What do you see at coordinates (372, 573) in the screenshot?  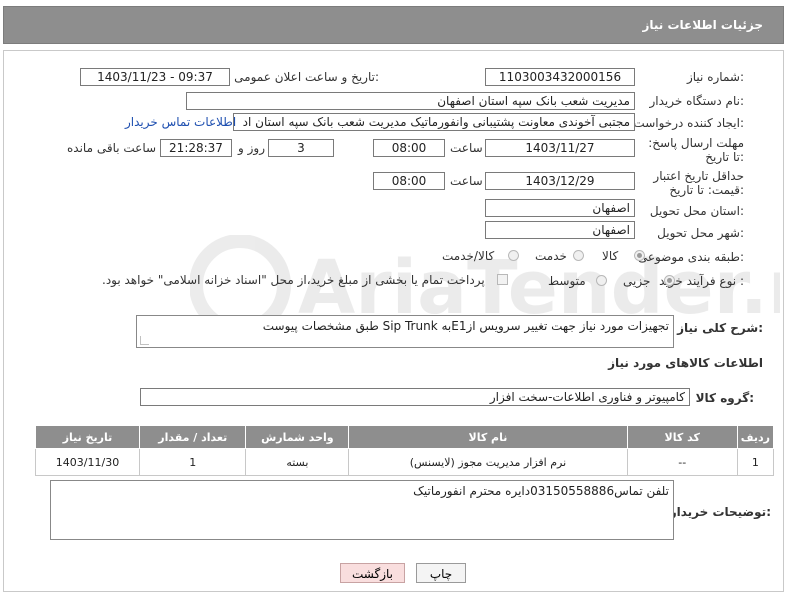 I see `back-button: بازگشت` at bounding box center [372, 573].